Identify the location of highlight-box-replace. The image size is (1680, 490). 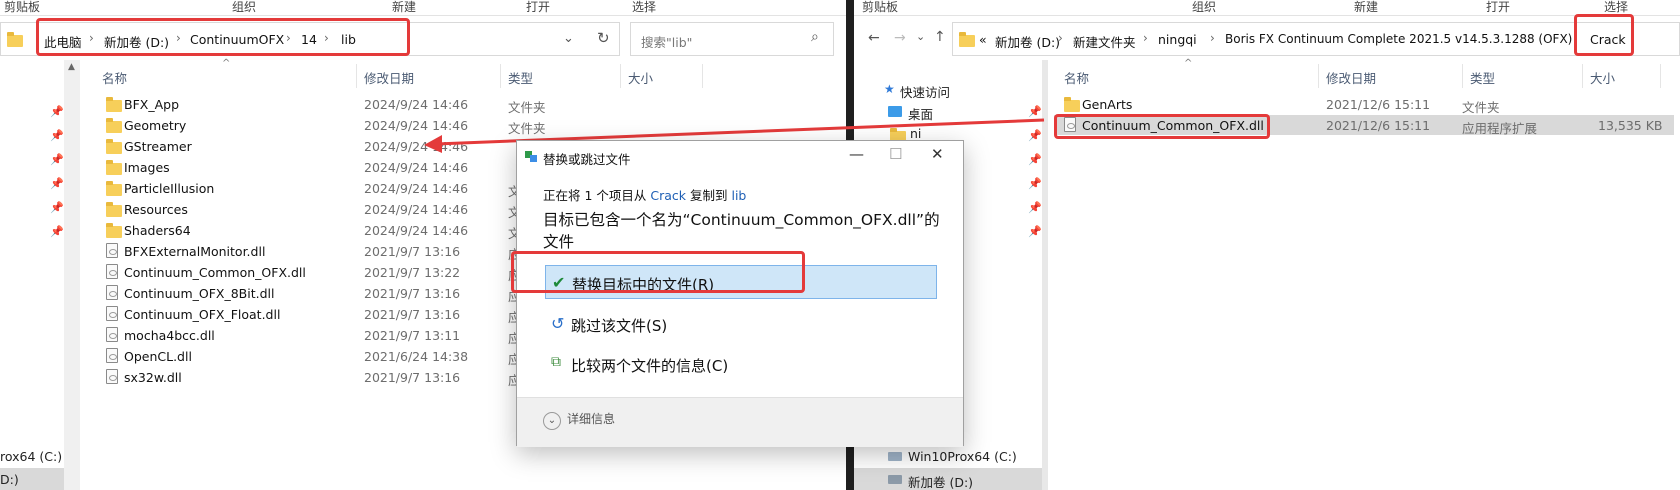
(658, 272).